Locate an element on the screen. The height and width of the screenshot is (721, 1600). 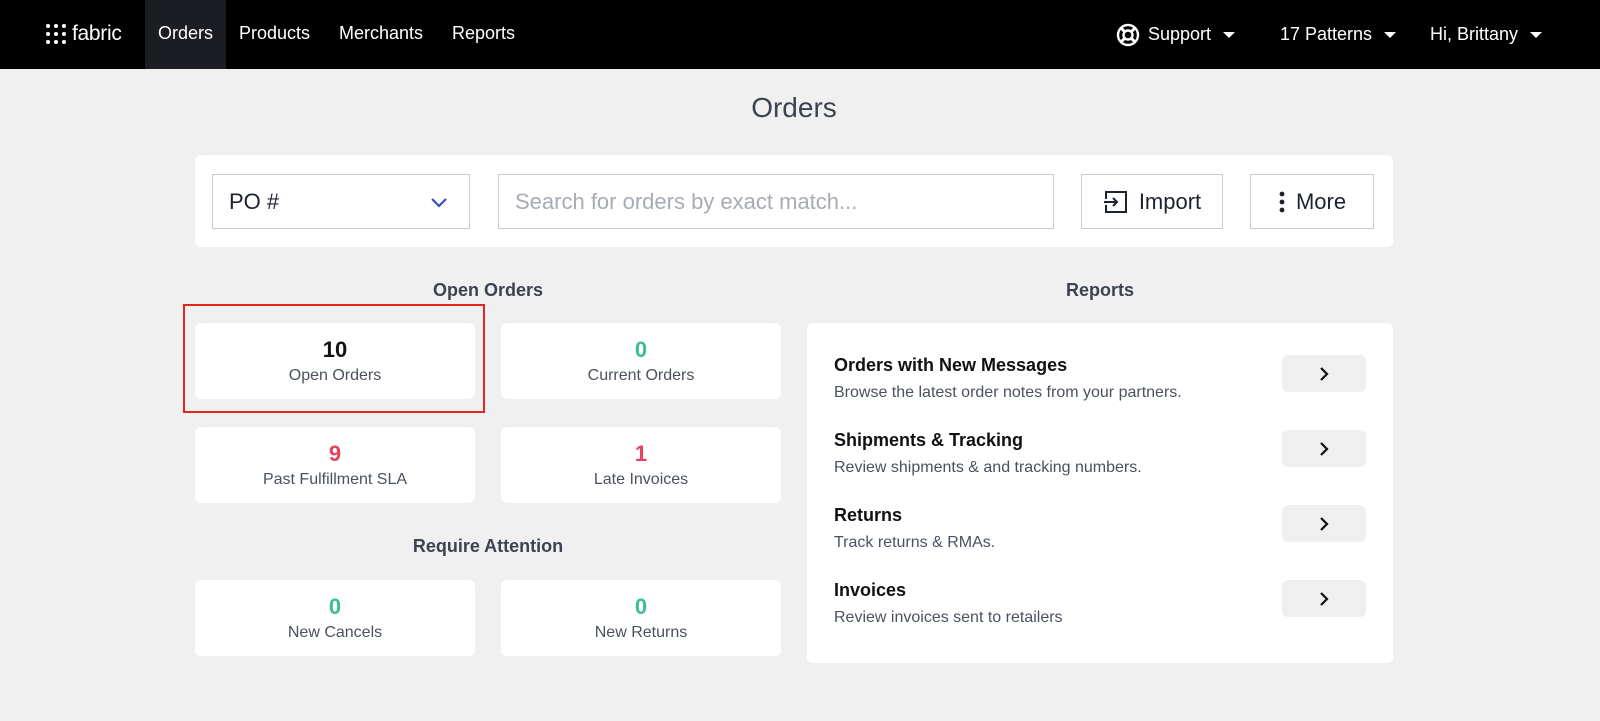
nav-item-reports: Reports is located at coordinates (483, 34).